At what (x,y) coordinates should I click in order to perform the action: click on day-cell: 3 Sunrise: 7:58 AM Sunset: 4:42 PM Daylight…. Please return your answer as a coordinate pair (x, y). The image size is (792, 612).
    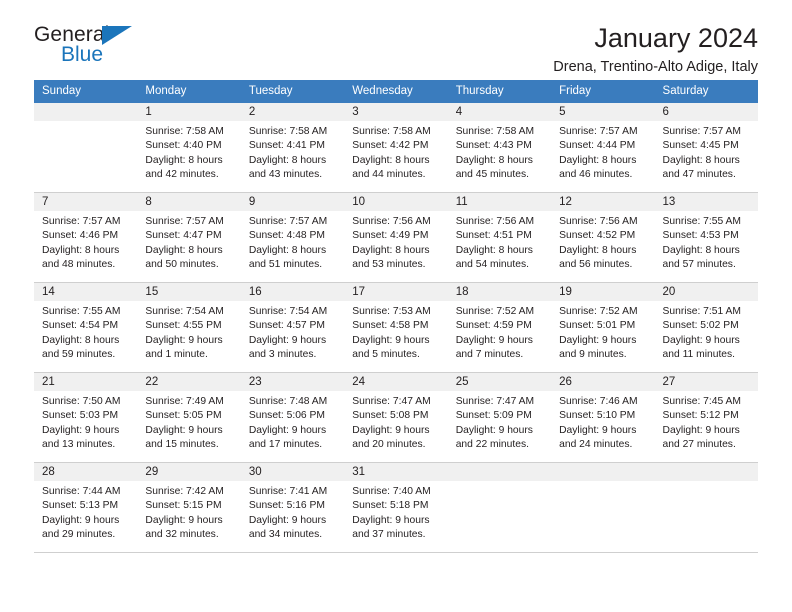
    Looking at the image, I should click on (396, 147).